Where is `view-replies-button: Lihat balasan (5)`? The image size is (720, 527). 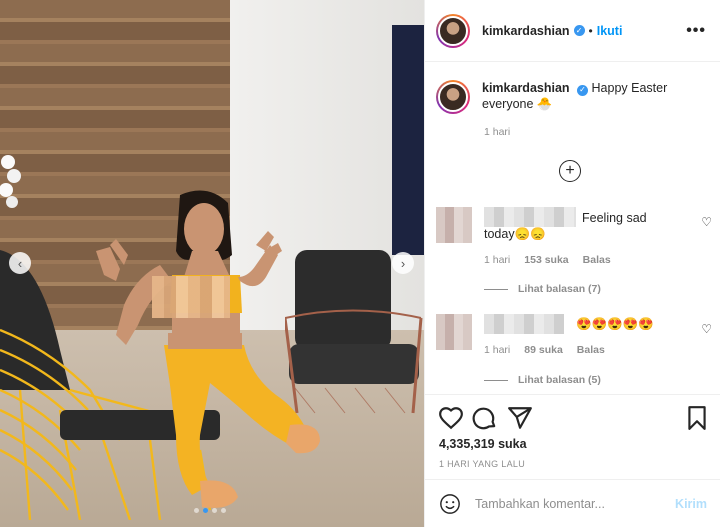
view-replies-button: Lihat balasan (5) is located at coordinates (542, 380).